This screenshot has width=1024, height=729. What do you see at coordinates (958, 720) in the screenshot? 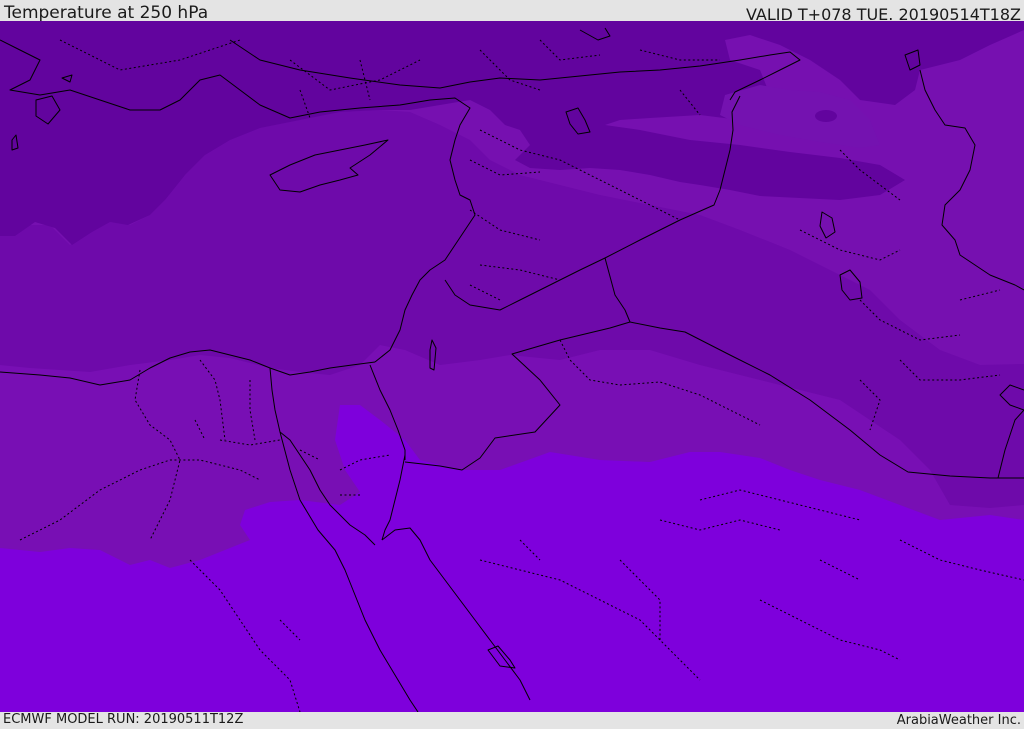
I see `credit-label: ArabiaWeather Inc.` at bounding box center [958, 720].